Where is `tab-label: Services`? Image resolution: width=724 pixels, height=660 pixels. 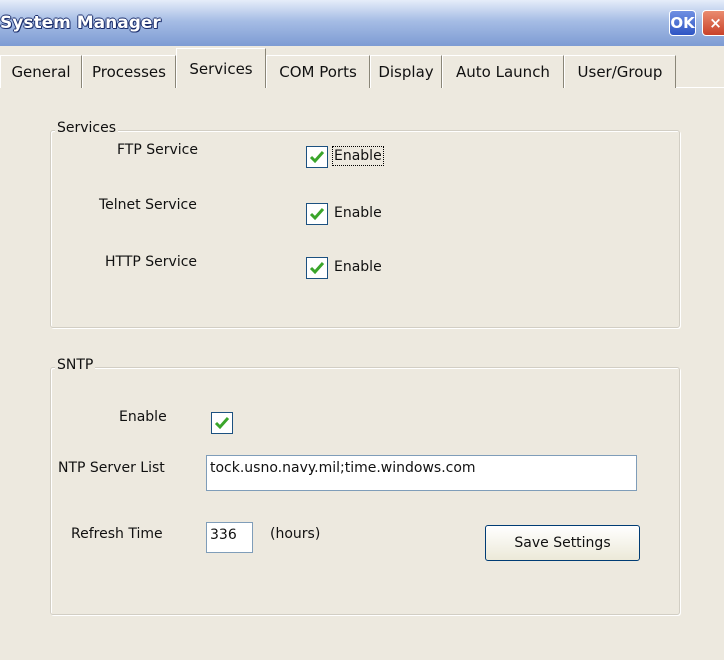 tab-label: Services is located at coordinates (221, 68).